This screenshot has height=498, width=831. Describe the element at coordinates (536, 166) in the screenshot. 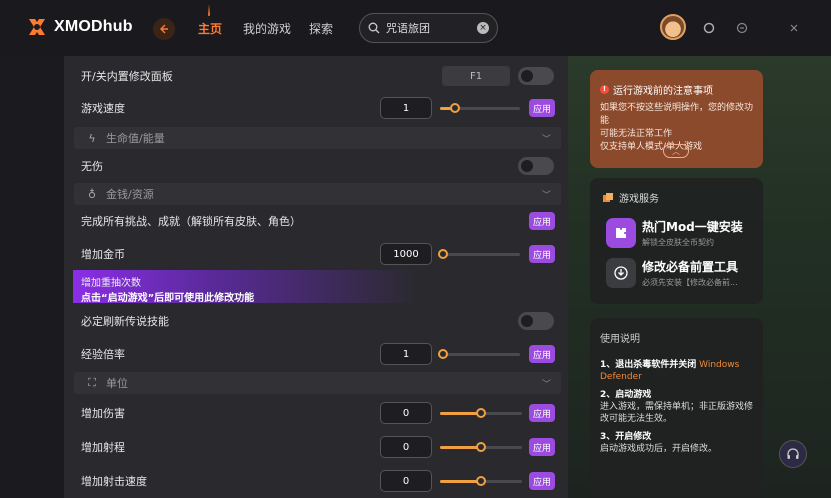

I see `invincible-toggle` at that location.